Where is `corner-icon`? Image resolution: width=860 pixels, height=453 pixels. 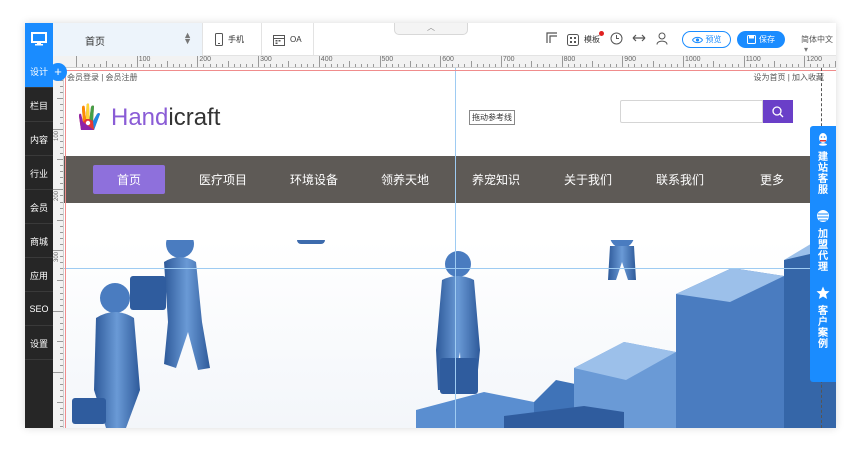 corner-icon is located at coordinates (552, 39).